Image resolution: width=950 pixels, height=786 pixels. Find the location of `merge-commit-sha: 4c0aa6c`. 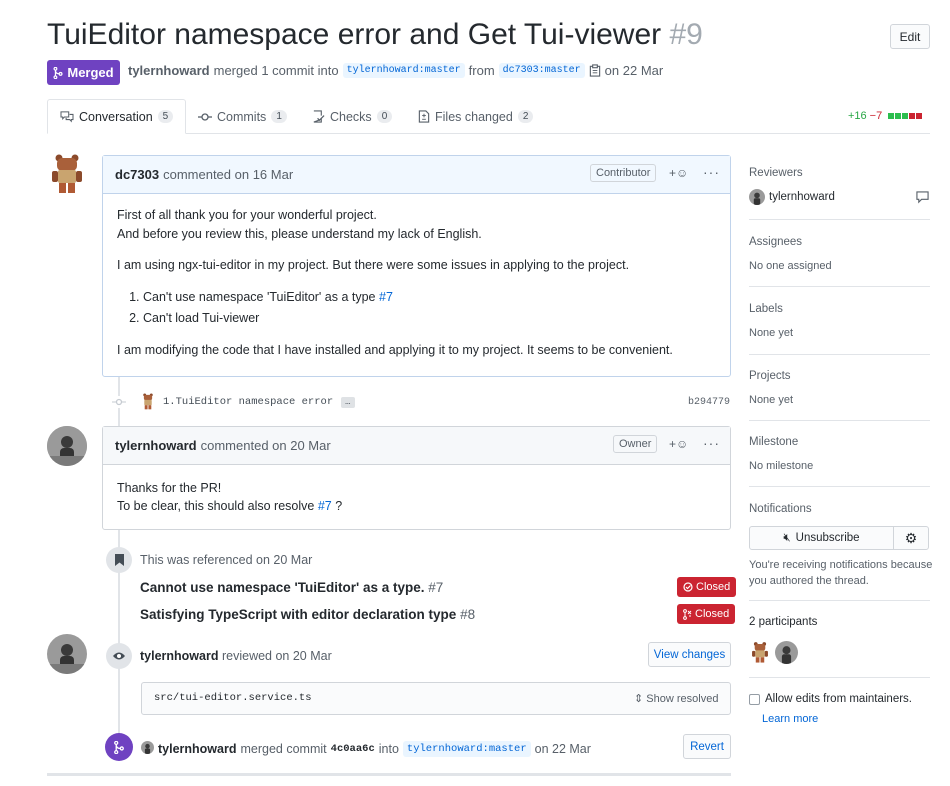

merge-commit-sha: 4c0aa6c is located at coordinates (353, 749).